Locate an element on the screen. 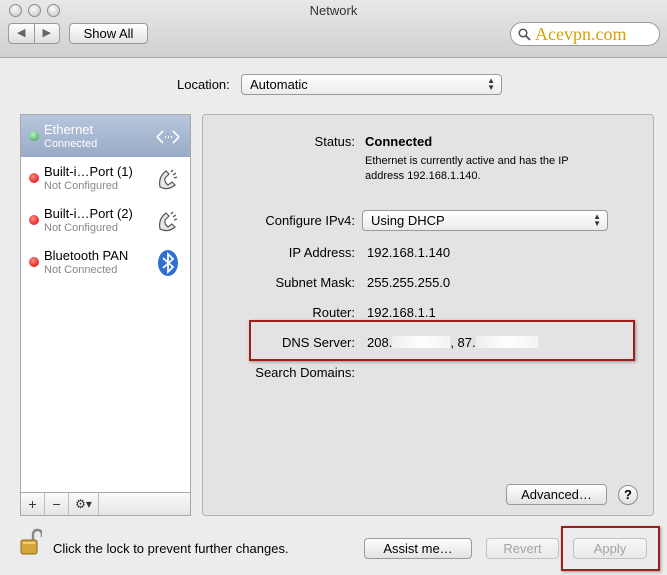 The height and width of the screenshot is (575, 667). router-value: 192.168.1.1 is located at coordinates (401, 312).